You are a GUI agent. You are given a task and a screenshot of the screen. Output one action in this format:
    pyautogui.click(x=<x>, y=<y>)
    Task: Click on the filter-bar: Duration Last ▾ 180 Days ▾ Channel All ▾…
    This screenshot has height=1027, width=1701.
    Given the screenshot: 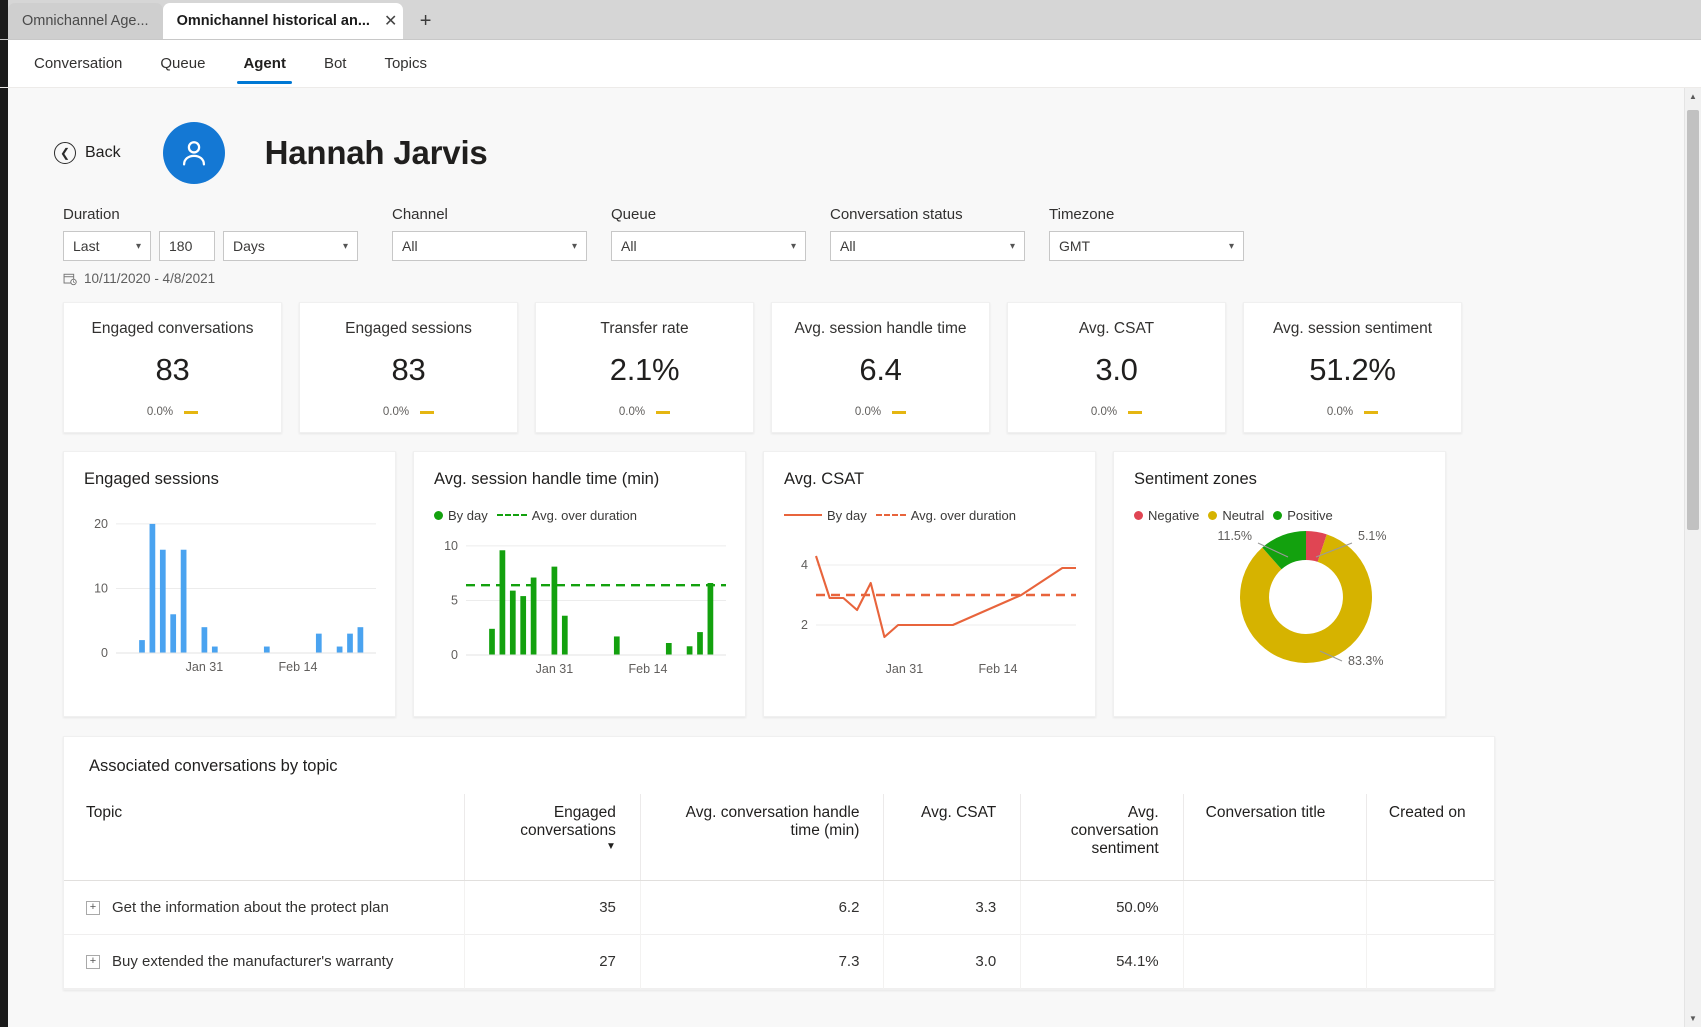 What is the action you would take?
    pyautogui.click(x=846, y=222)
    